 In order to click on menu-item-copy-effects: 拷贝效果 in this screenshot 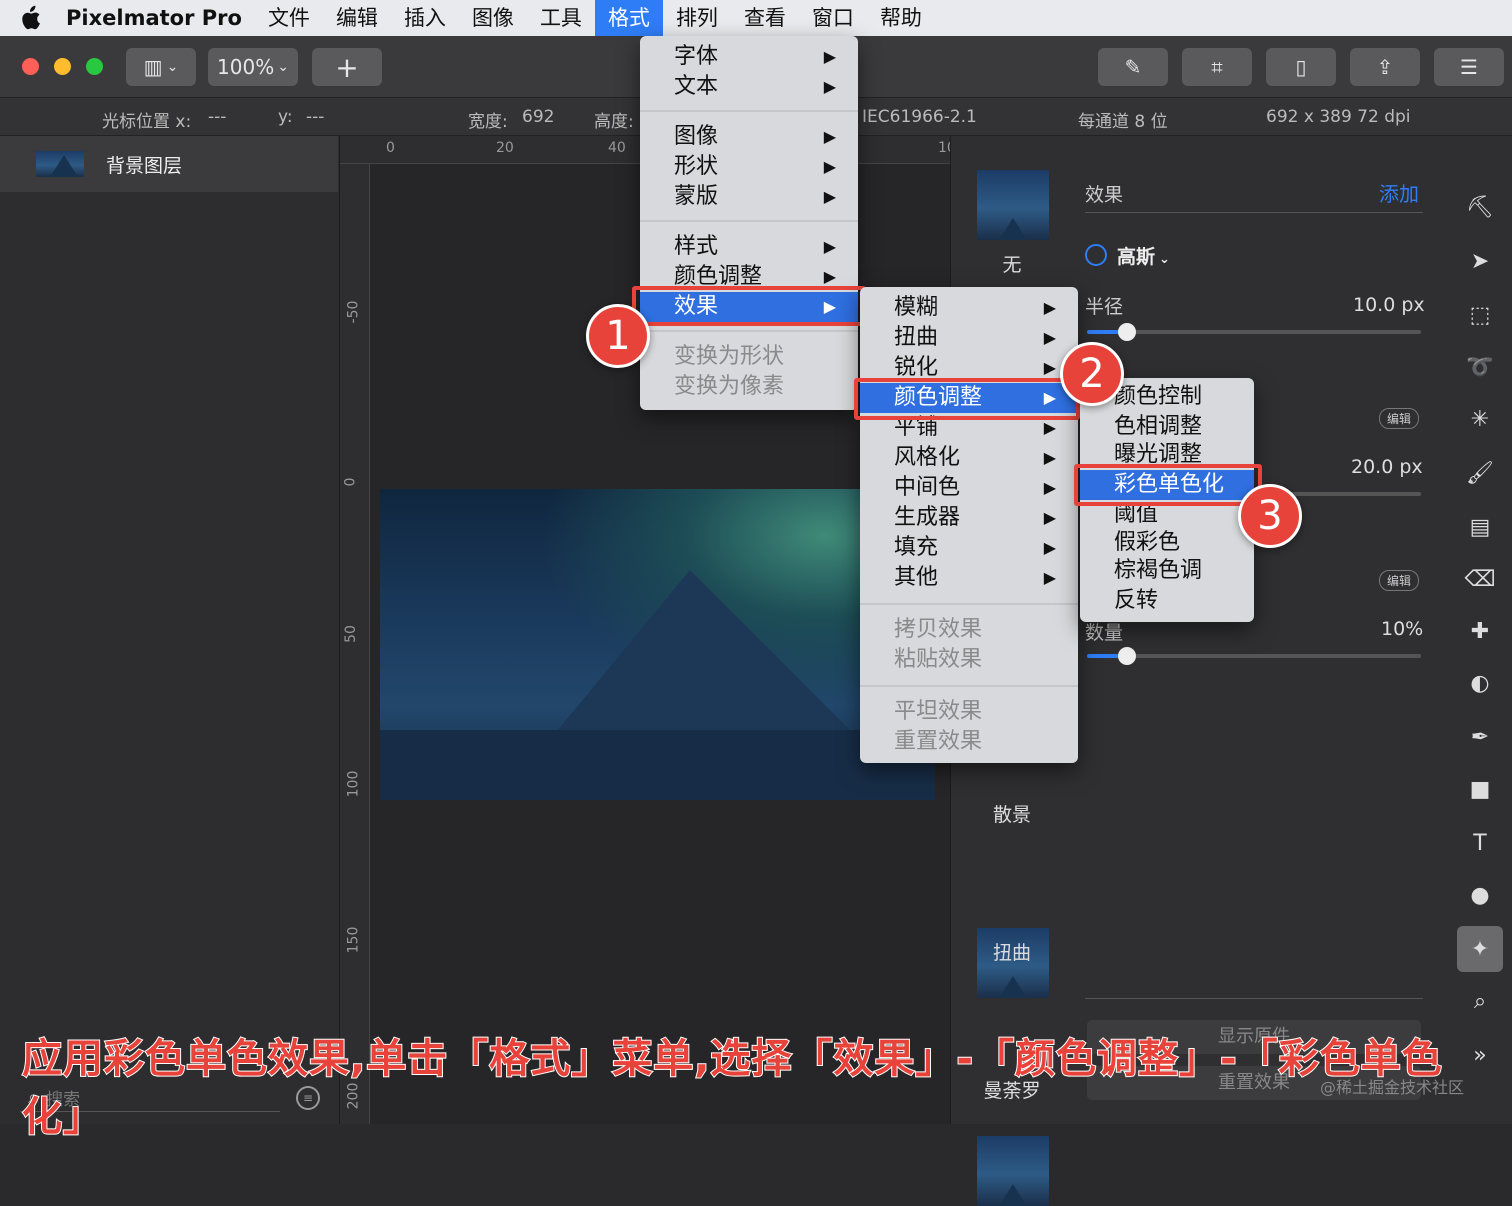, I will do `click(938, 629)`.